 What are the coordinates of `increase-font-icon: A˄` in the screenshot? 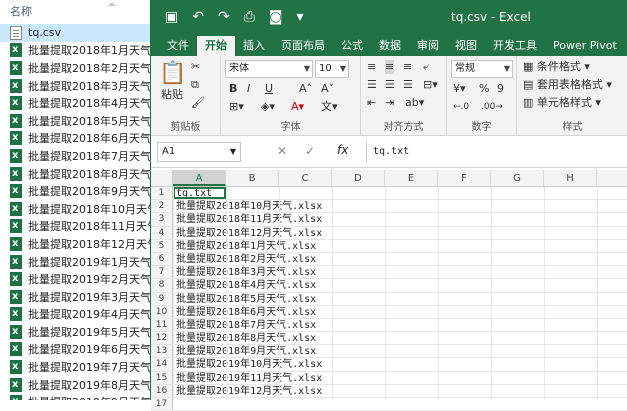 It's located at (305, 89).